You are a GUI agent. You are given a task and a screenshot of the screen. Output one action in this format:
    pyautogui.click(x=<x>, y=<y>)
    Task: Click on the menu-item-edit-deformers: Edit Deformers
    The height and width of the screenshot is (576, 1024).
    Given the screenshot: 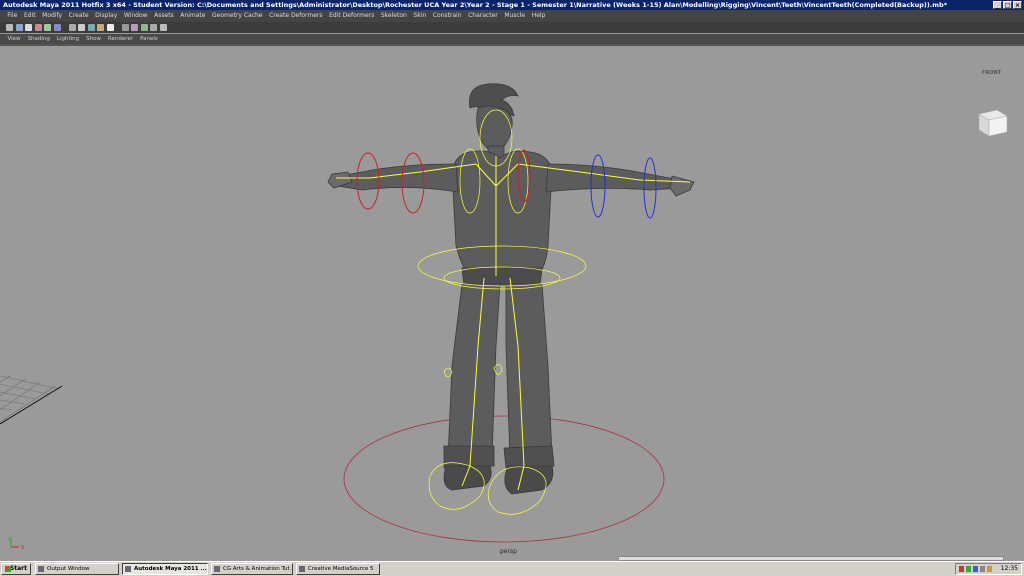 What is the action you would take?
    pyautogui.click(x=352, y=16)
    